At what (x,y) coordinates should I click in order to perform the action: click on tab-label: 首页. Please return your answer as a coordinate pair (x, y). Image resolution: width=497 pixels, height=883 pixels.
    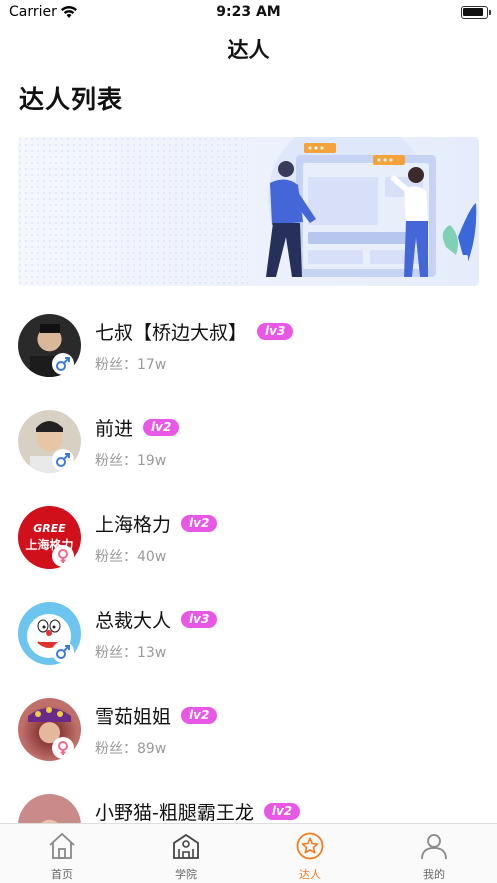
    Looking at the image, I should click on (62, 874).